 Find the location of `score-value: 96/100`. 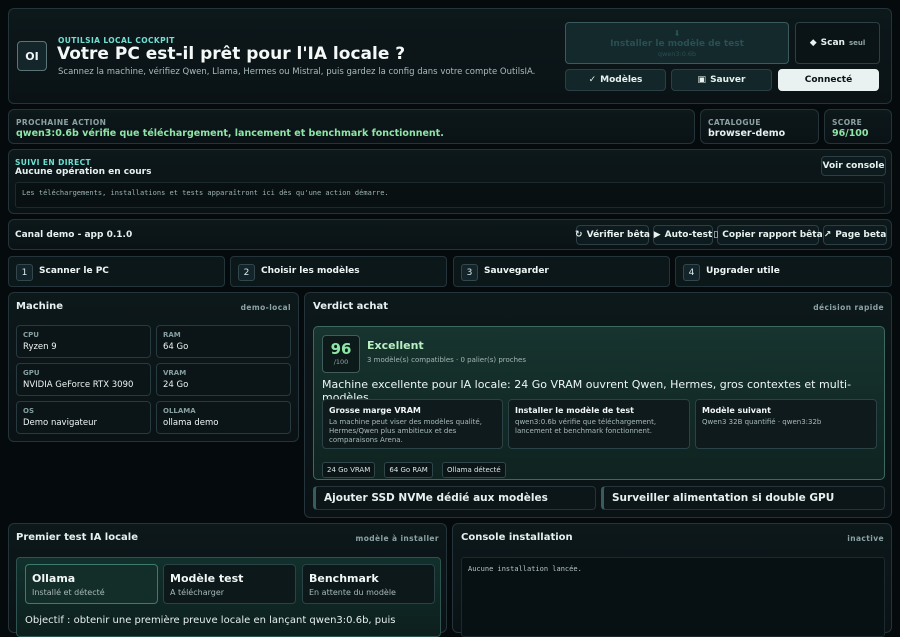

score-value: 96/100 is located at coordinates (850, 133).